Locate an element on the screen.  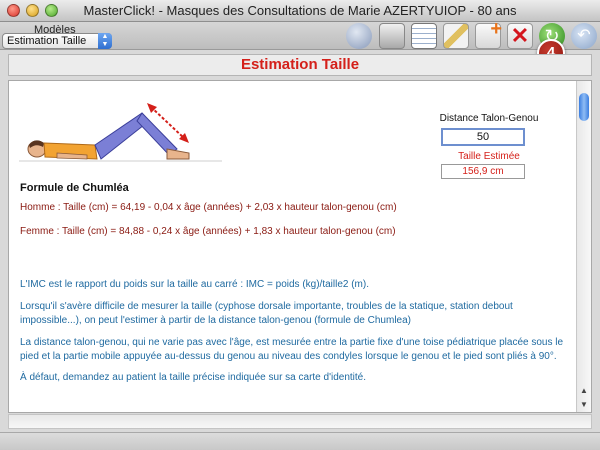
chevron-updown-icon: ▲ ▼ is located at coordinates (105, 41).